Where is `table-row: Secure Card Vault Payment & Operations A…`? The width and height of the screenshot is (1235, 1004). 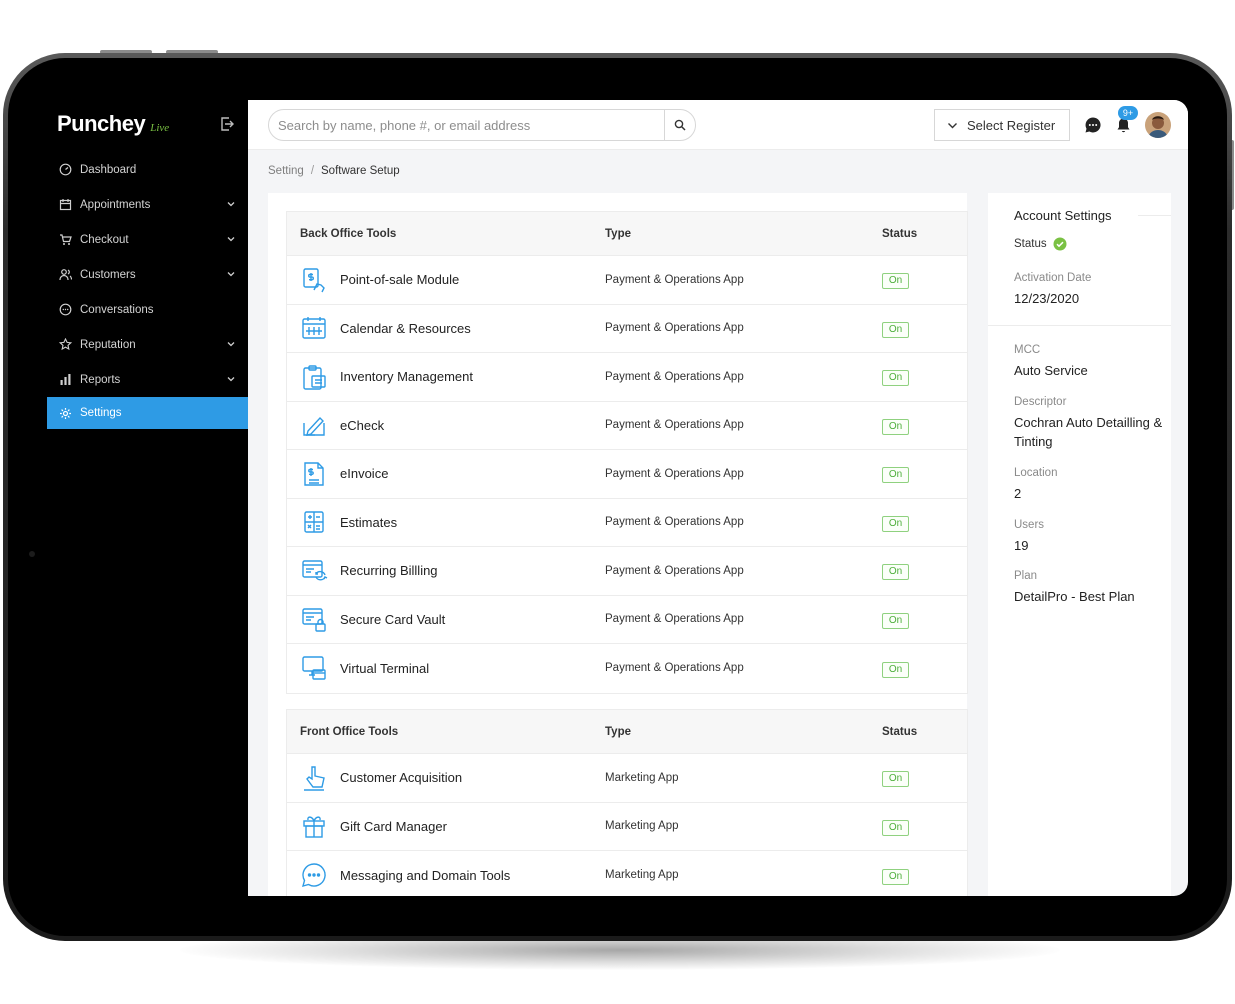
table-row: Secure Card Vault Payment & Operations A… is located at coordinates (627, 620).